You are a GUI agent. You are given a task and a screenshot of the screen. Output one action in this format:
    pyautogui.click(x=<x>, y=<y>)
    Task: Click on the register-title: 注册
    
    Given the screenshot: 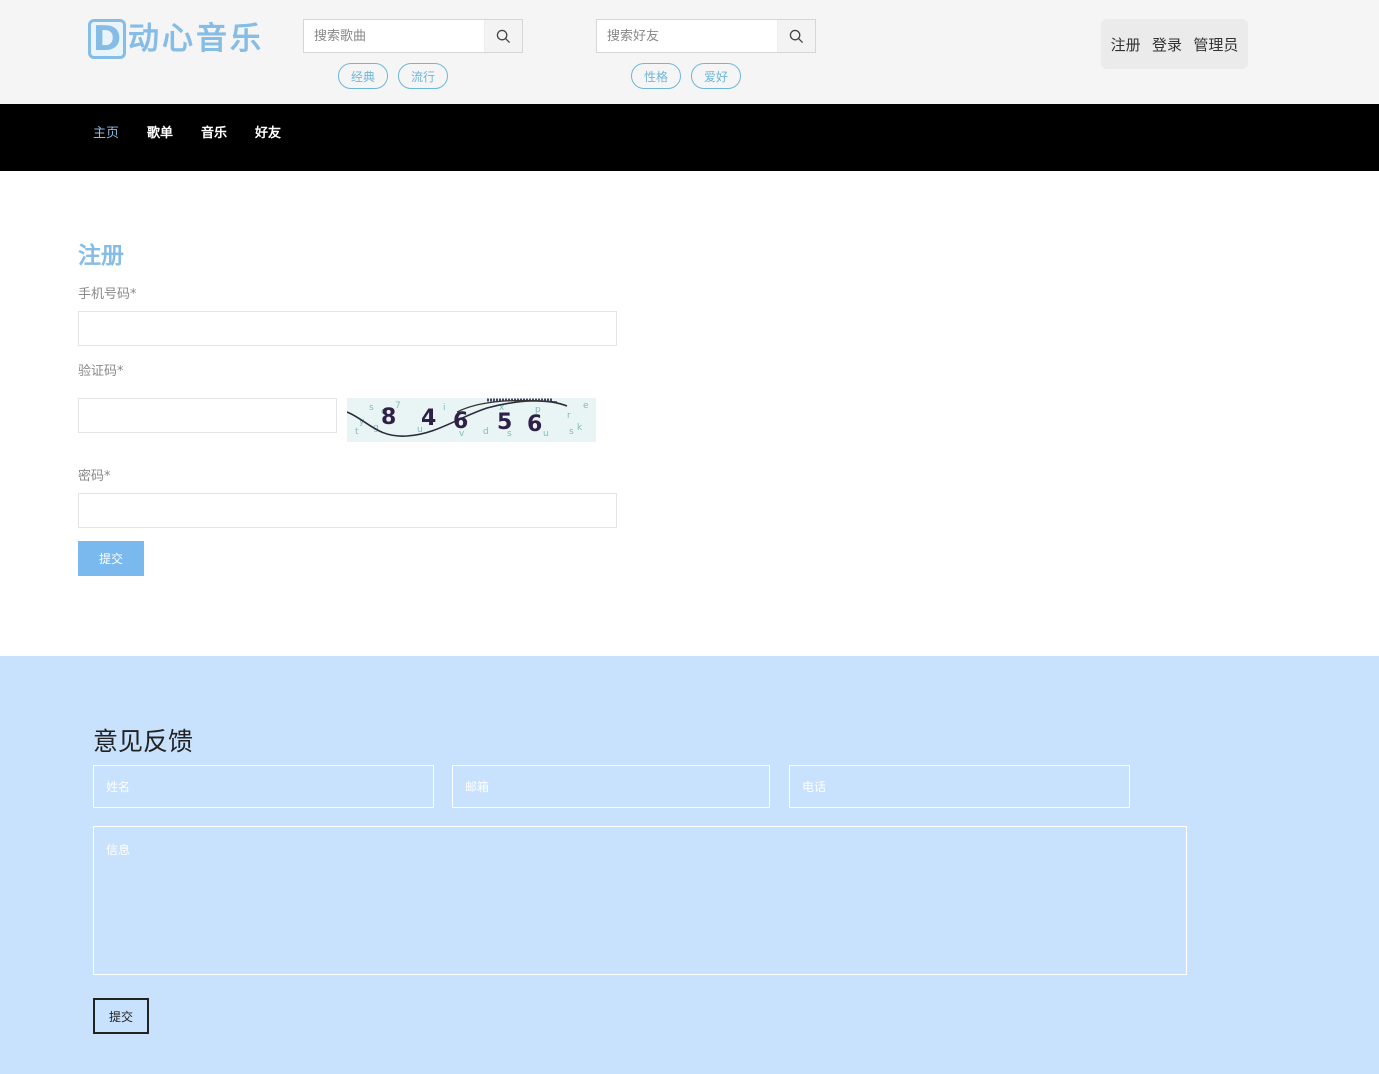 What is the action you would take?
    pyautogui.click(x=101, y=256)
    